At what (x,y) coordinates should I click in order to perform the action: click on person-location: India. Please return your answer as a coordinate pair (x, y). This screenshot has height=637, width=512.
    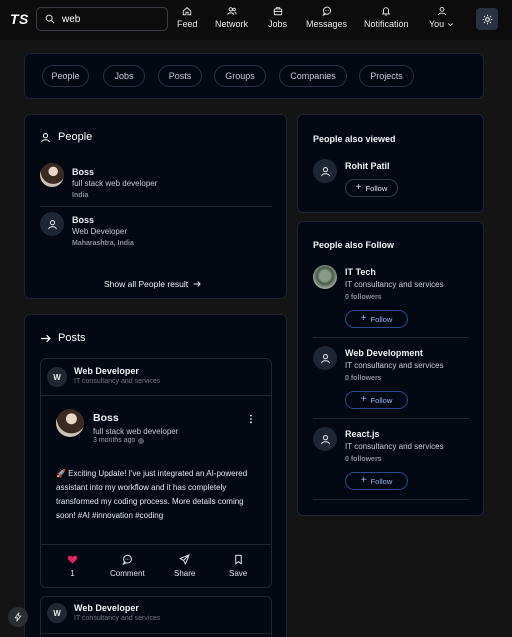
    Looking at the image, I should click on (80, 195).